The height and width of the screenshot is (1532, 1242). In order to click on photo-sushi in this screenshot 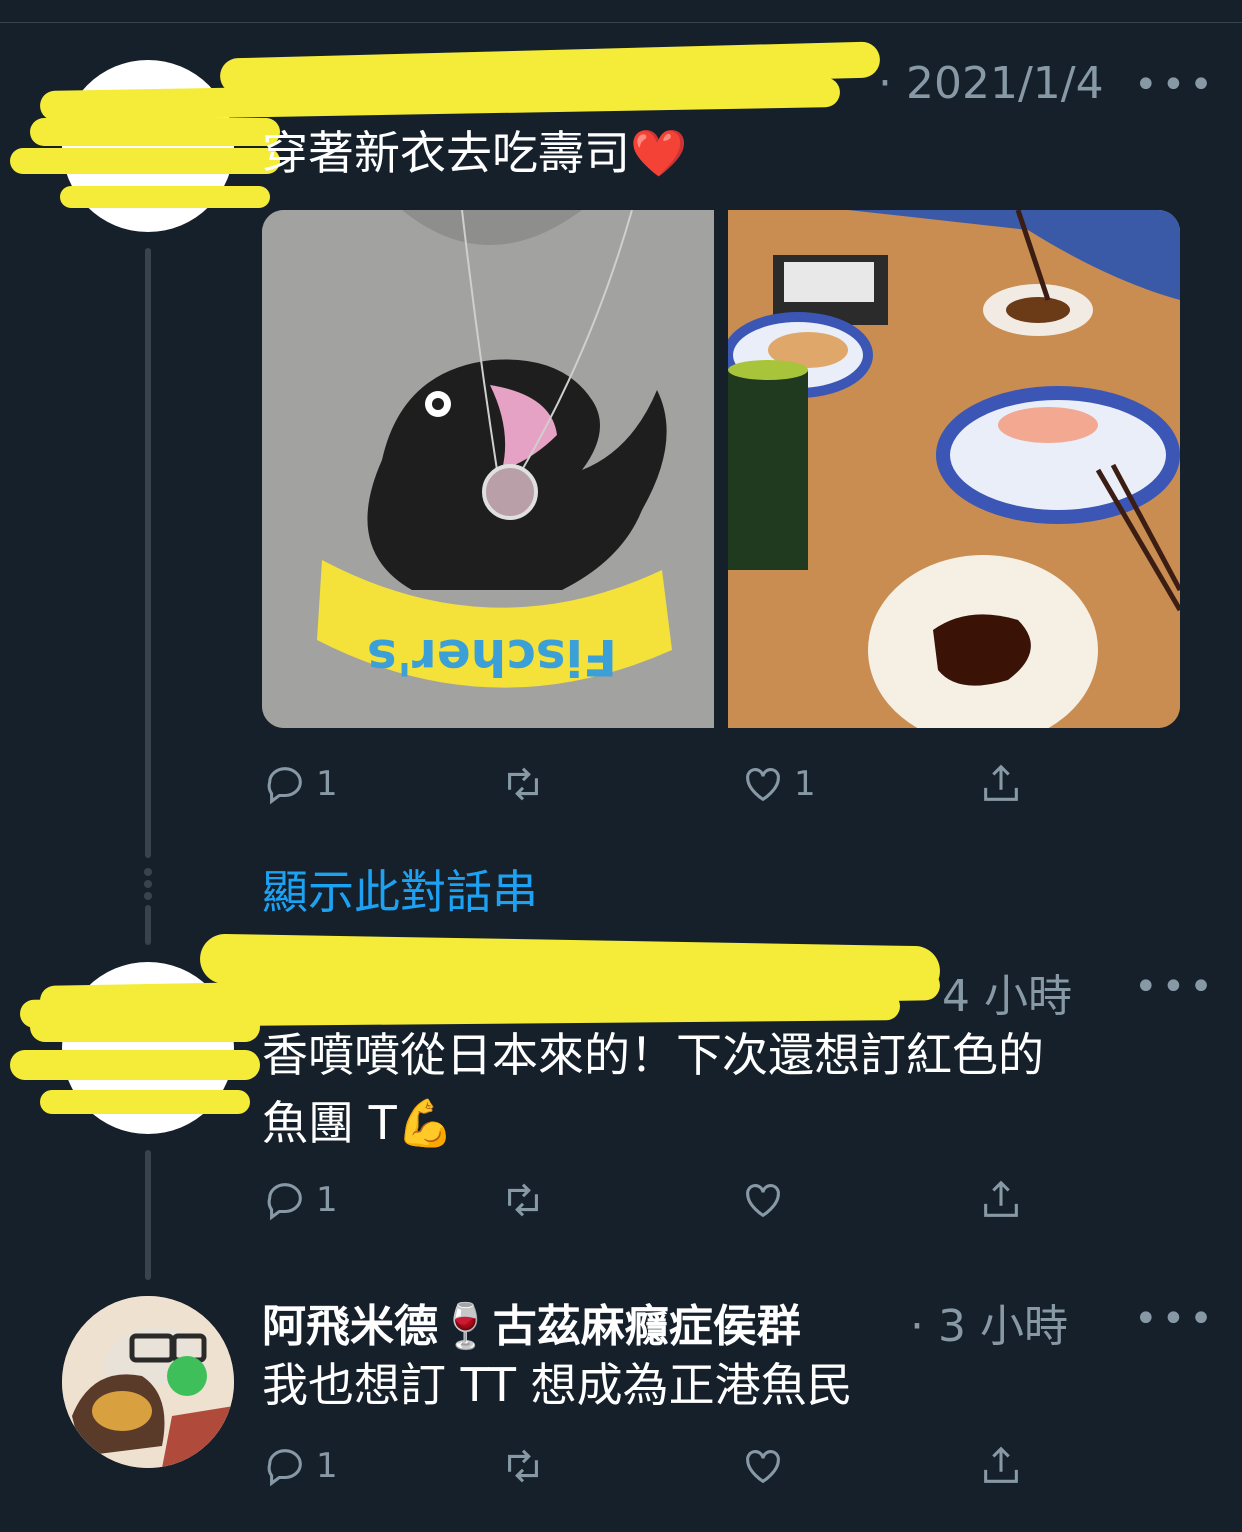, I will do `click(954, 469)`.